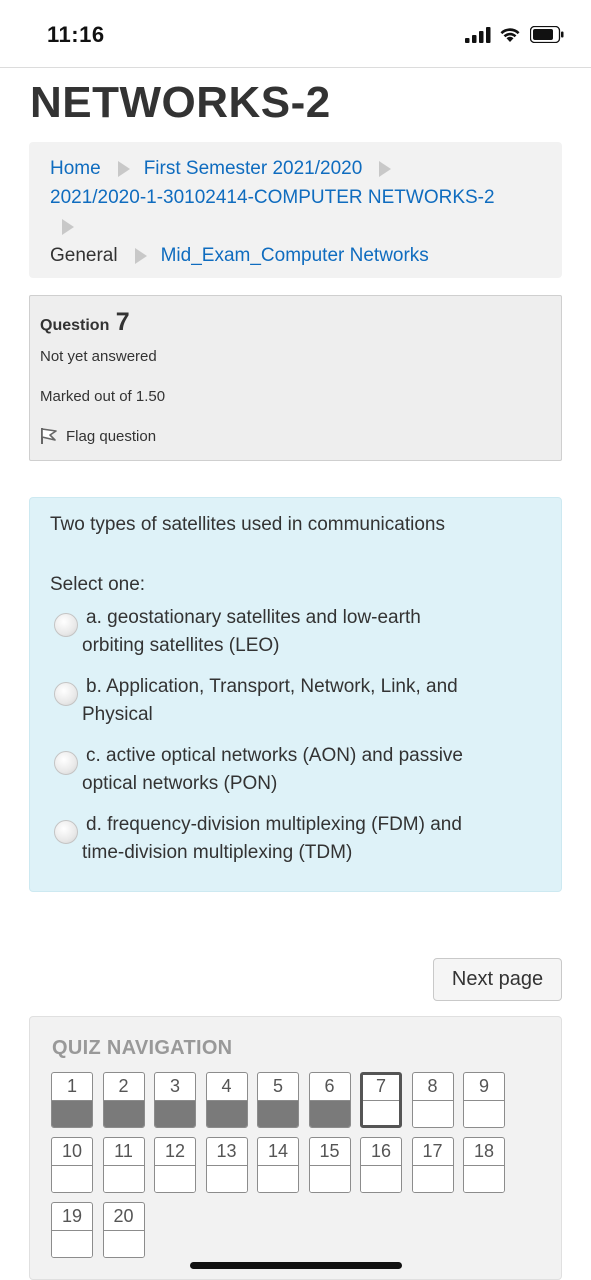 The width and height of the screenshot is (591, 1280). I want to click on breadcrumb-course-link: 2021/2020-1-30102414-COMPUTER NETWORKS-2, so click(272, 197).